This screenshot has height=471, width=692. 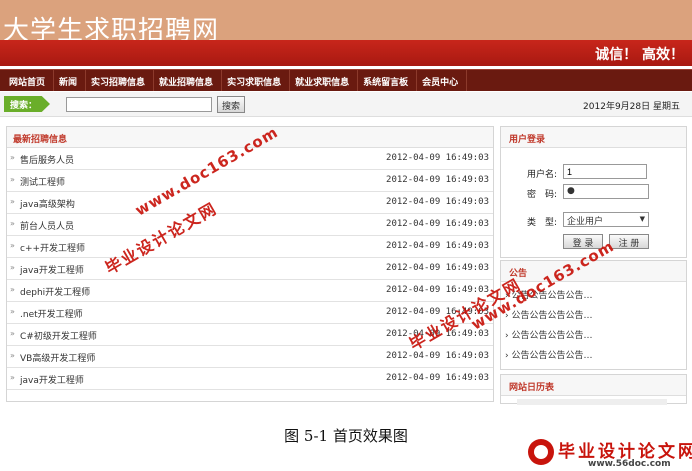 What do you see at coordinates (631, 107) in the screenshot?
I see `current-date: 2012年9月28日 星期五` at bounding box center [631, 107].